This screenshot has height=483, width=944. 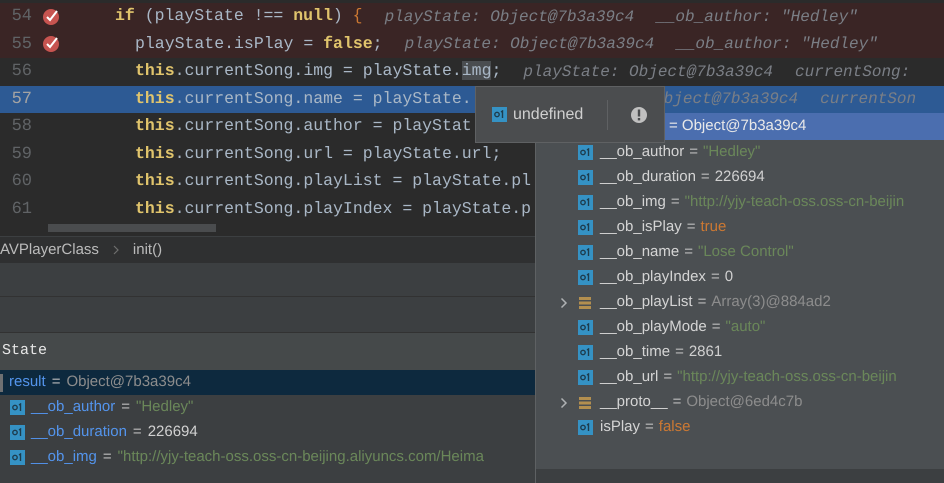 What do you see at coordinates (653, 327) in the screenshot?
I see `variable-name: __ob_playMode` at bounding box center [653, 327].